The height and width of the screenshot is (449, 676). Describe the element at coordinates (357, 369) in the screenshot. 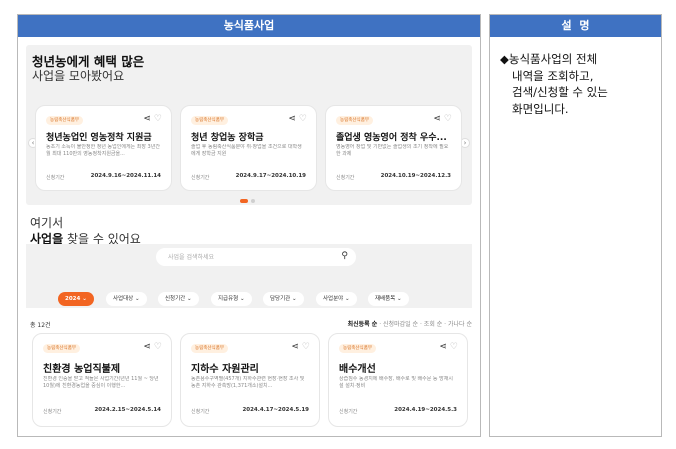

I see `result-card-title: 배수개선` at that location.